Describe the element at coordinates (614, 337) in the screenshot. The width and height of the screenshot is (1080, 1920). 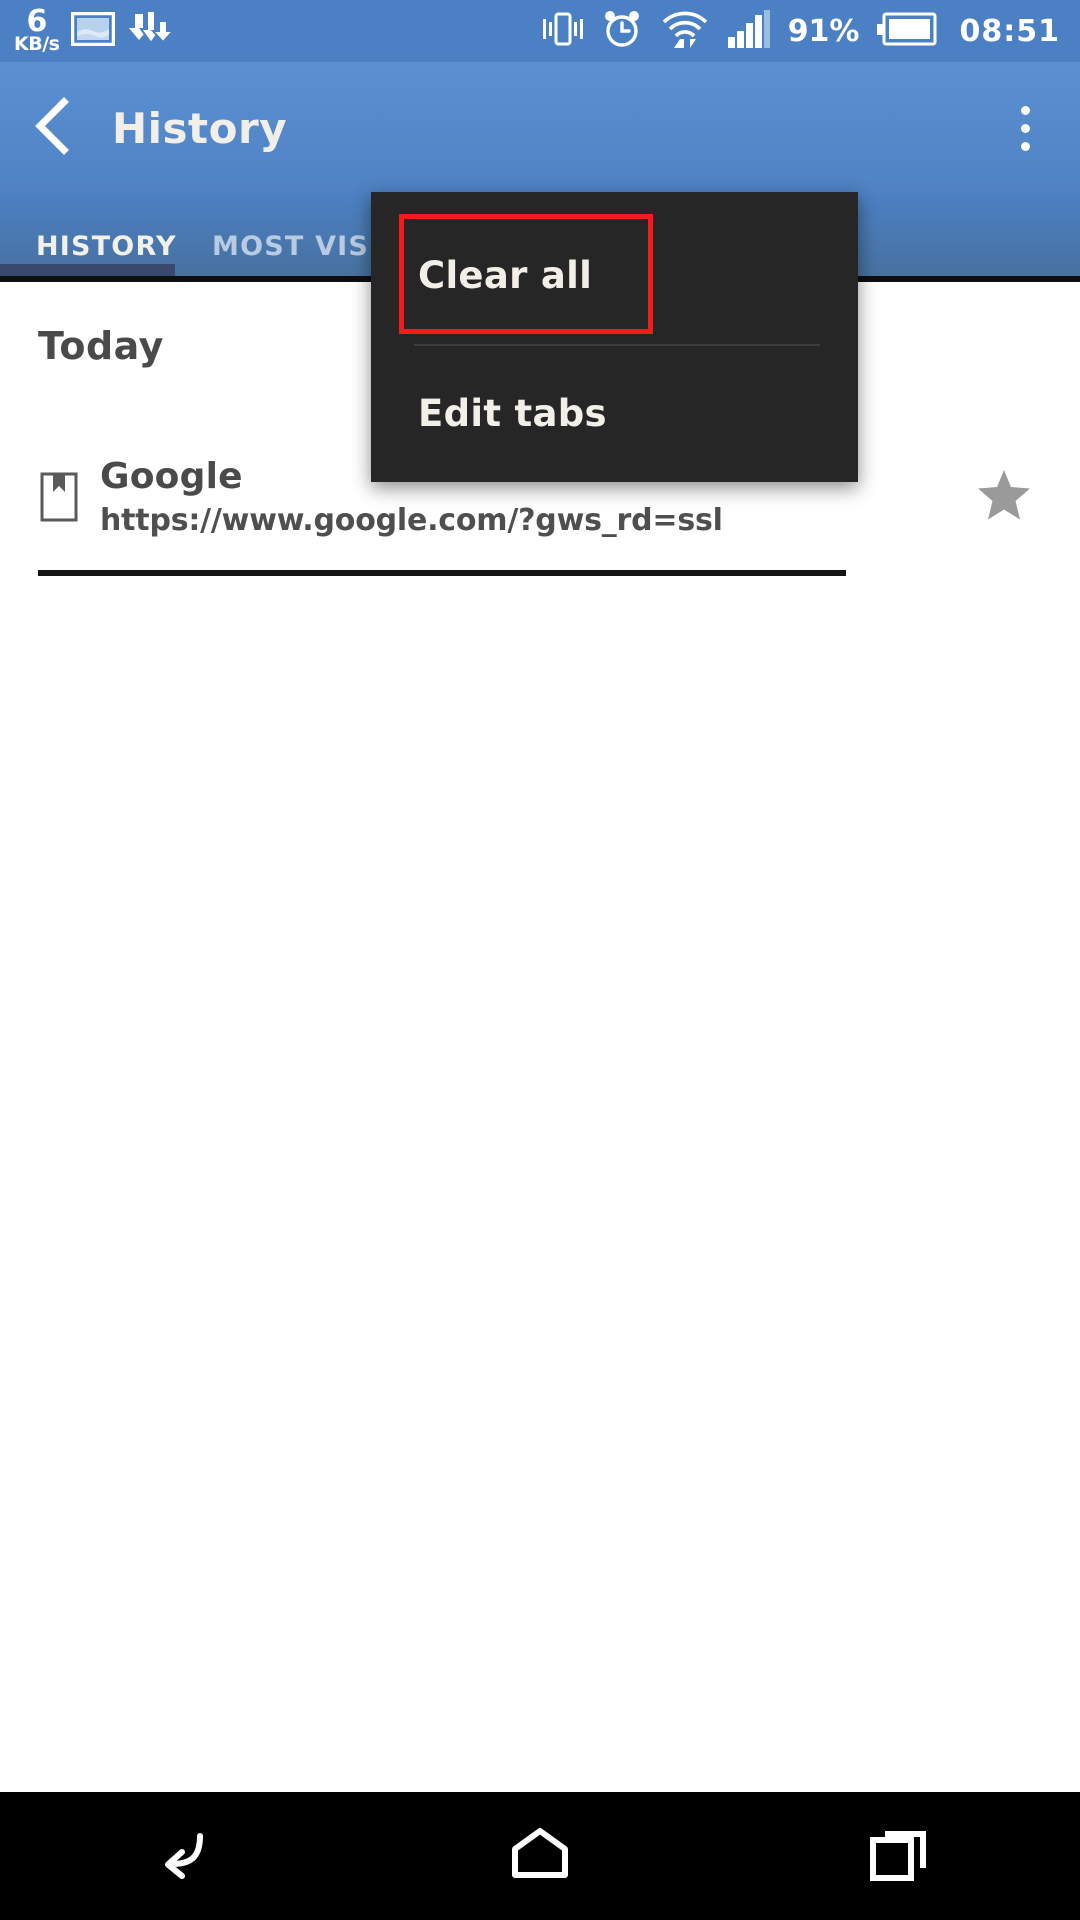
I see `overflow-menu-popup: Clear all Edit tabs` at that location.